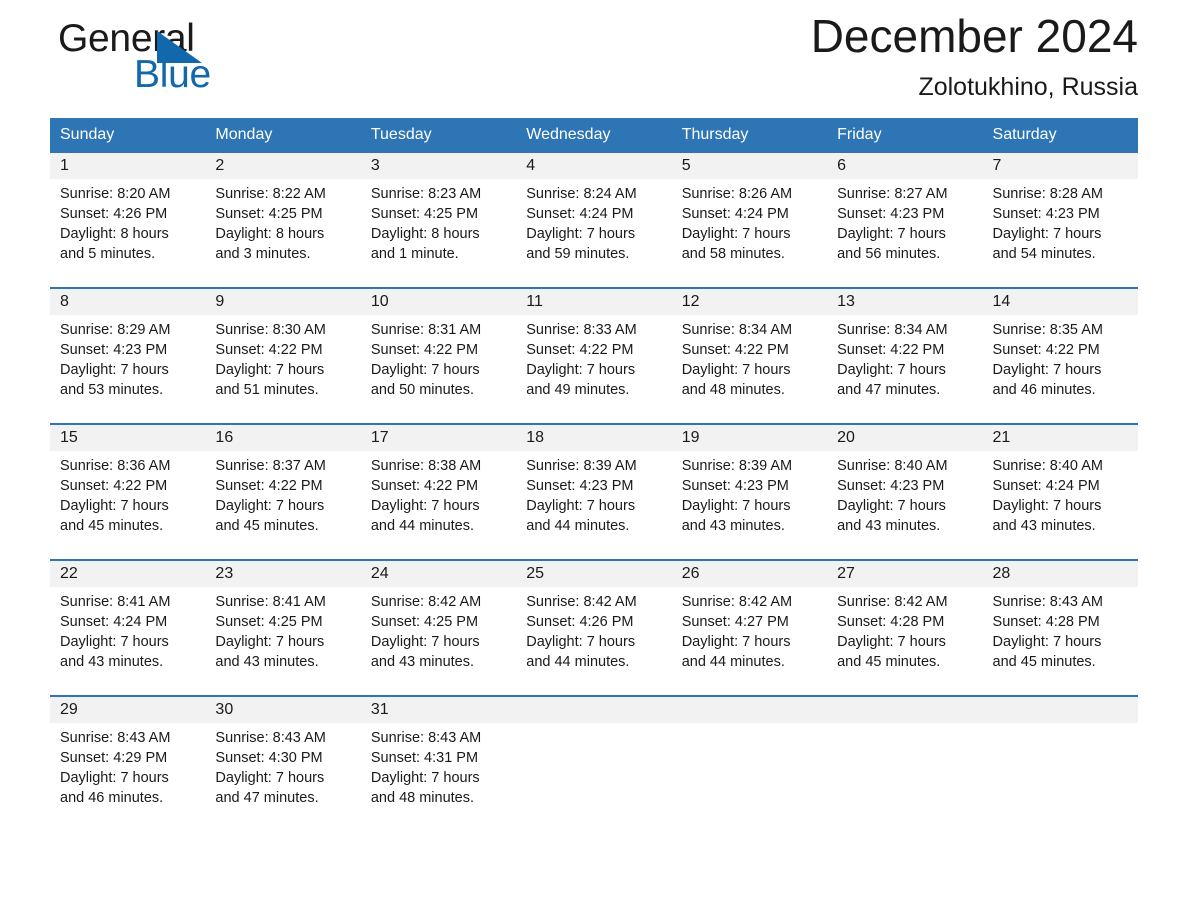  I want to click on daylight-text-line2: and 50 minutes., so click(422, 390).